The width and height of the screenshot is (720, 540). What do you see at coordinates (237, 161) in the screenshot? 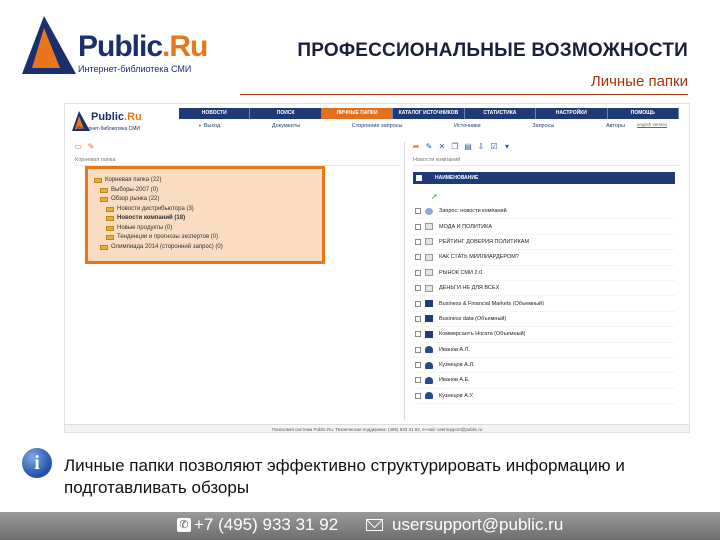
I see `folders-panel-title: Корневая папка` at bounding box center [237, 161].